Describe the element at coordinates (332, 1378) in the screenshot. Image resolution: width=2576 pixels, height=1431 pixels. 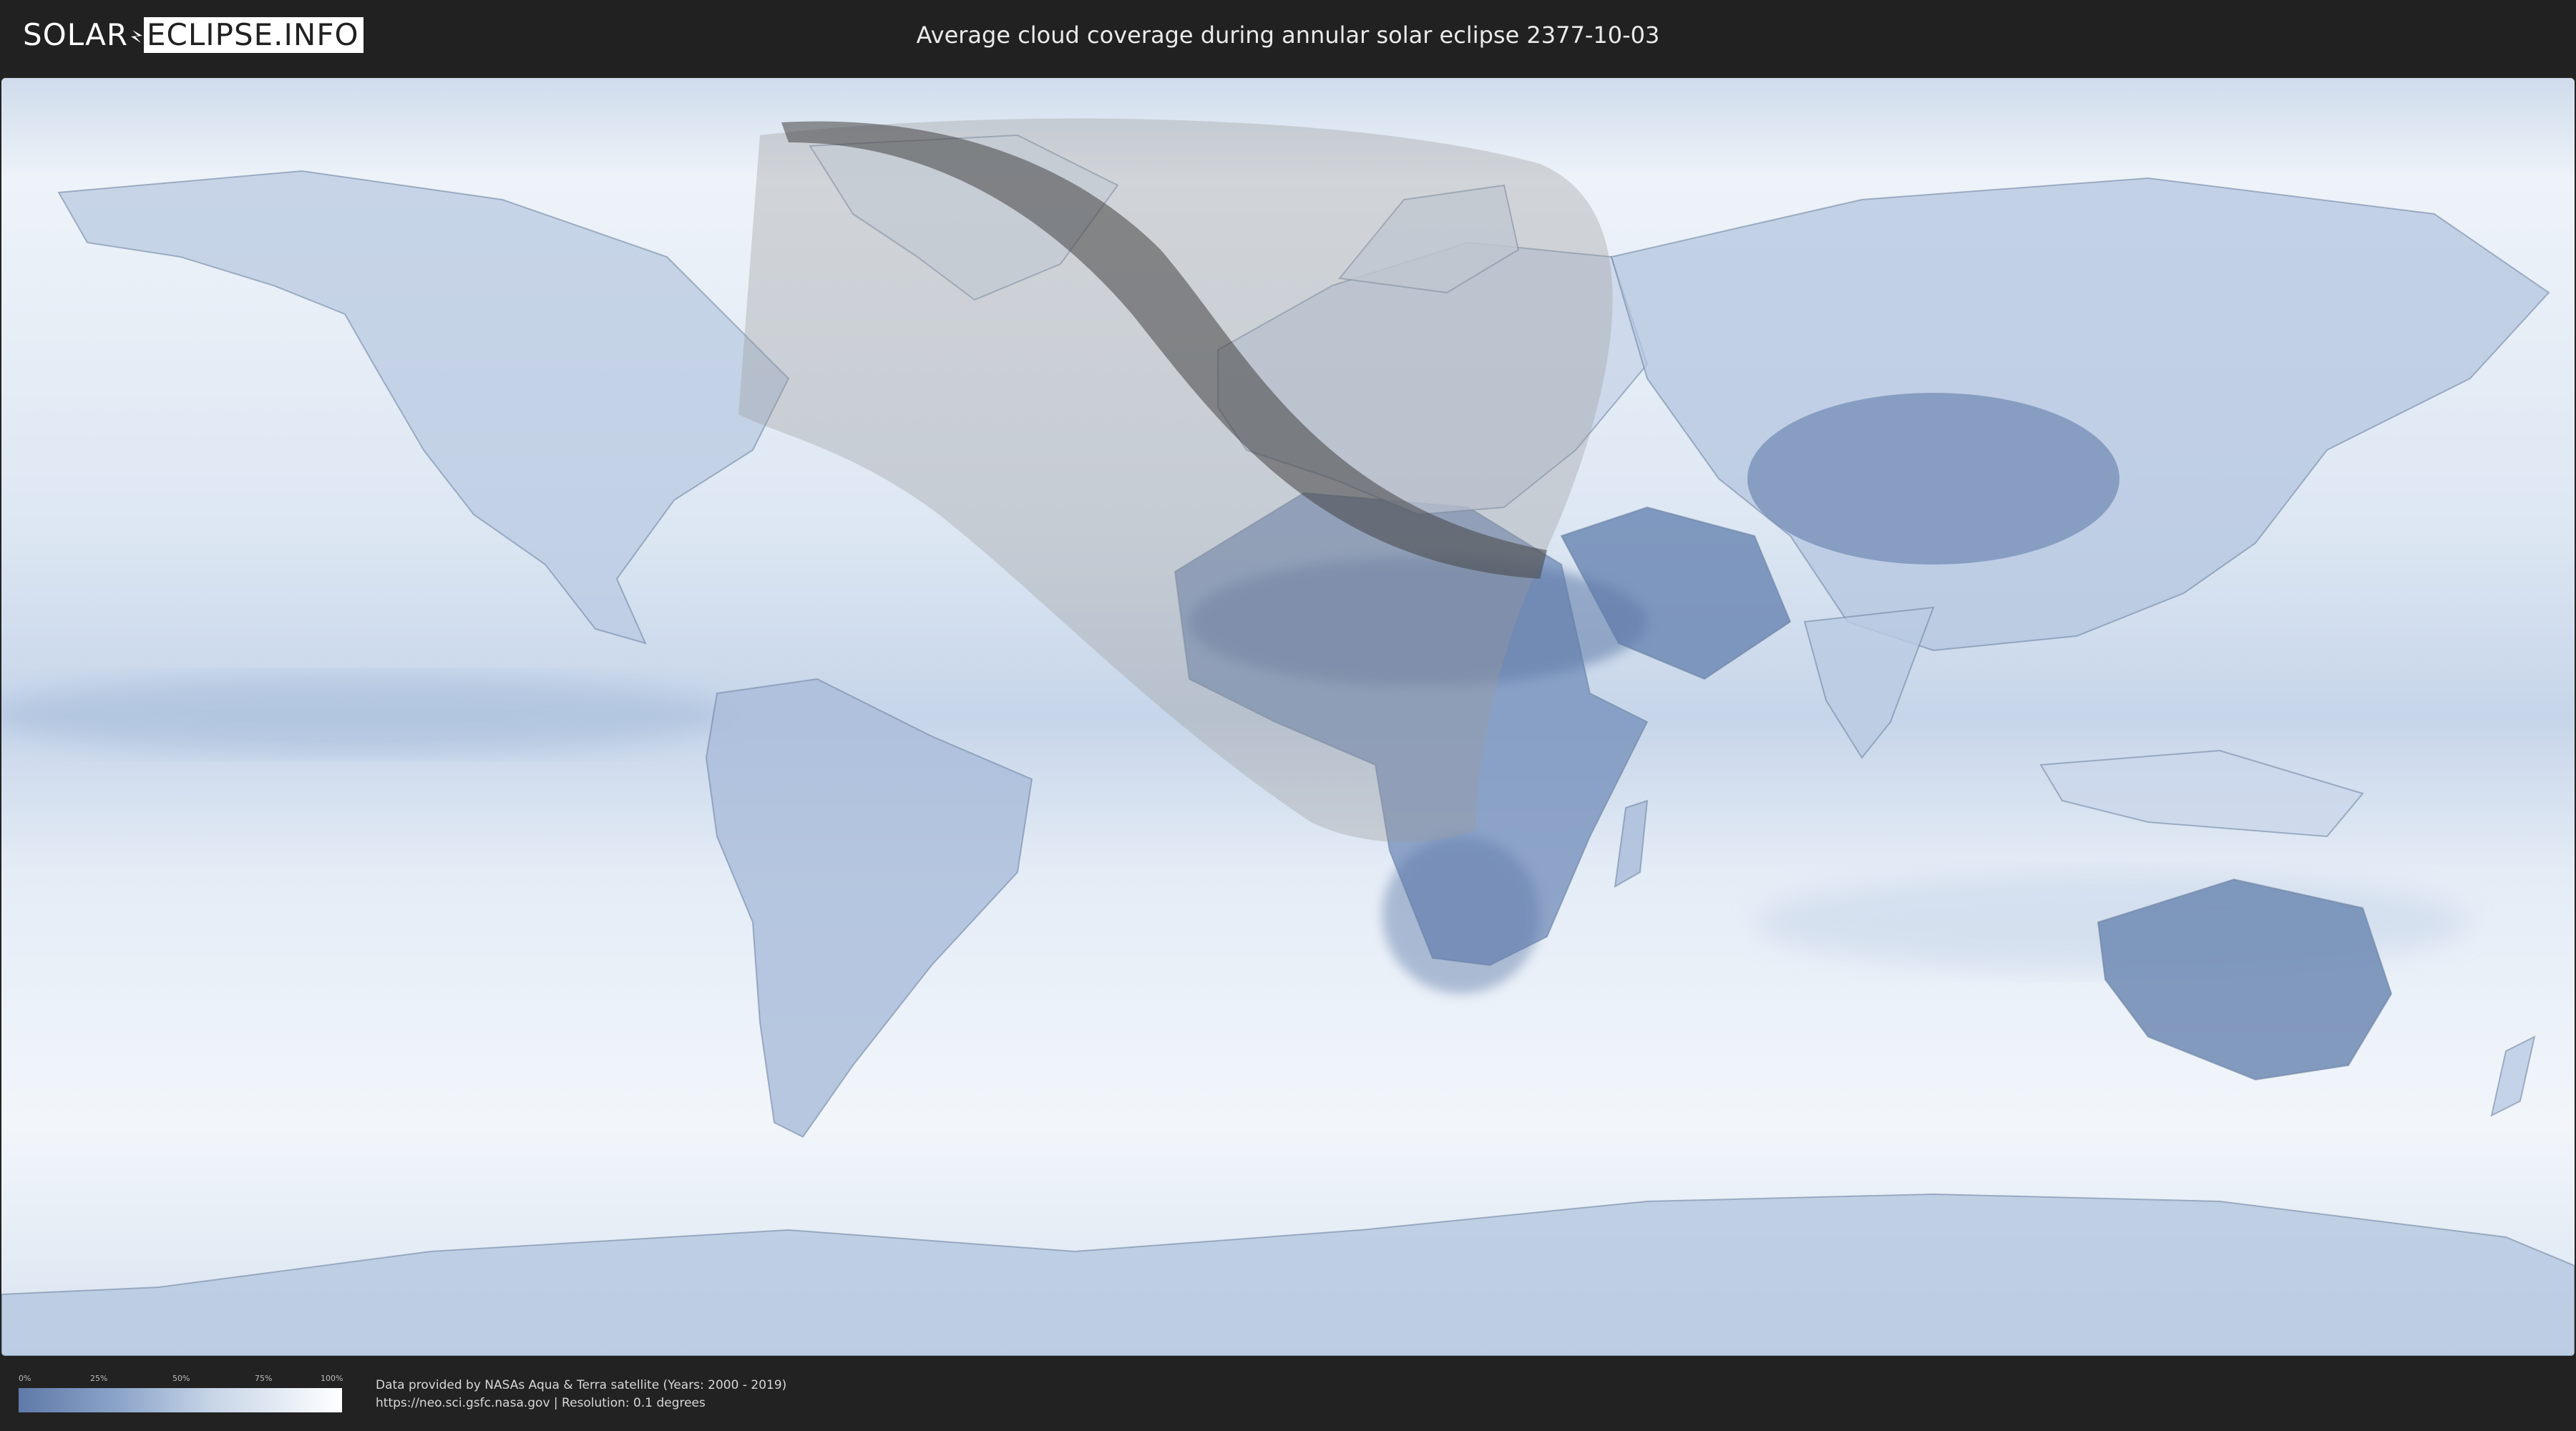
I see `legend-tick-100: 100%` at that location.